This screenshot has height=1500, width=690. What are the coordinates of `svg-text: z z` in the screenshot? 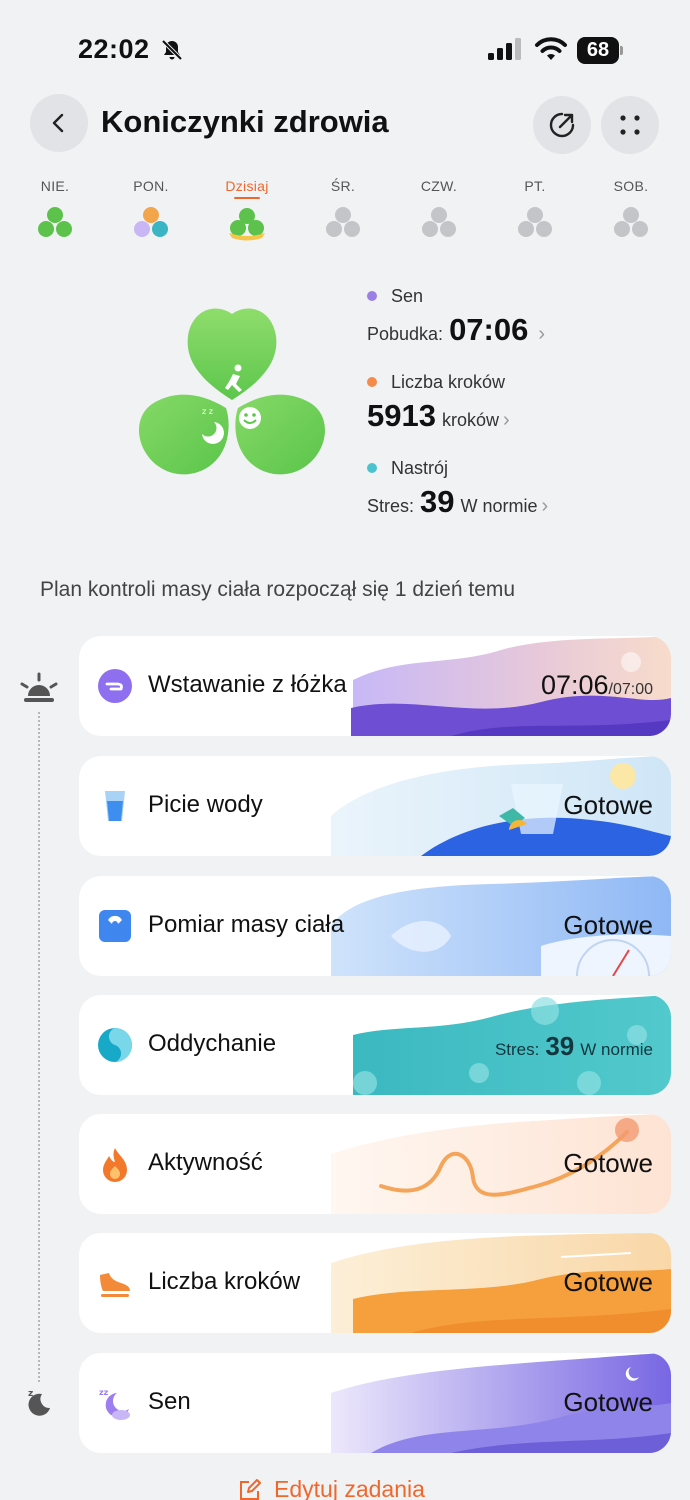 It's located at (207, 411).